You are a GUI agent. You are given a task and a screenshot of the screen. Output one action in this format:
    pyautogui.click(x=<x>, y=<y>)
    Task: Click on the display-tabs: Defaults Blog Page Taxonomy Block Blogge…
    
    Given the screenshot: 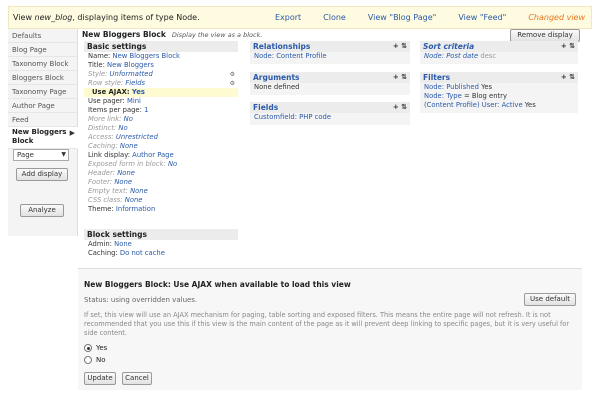 What is the action you would take?
    pyautogui.click(x=43, y=132)
    